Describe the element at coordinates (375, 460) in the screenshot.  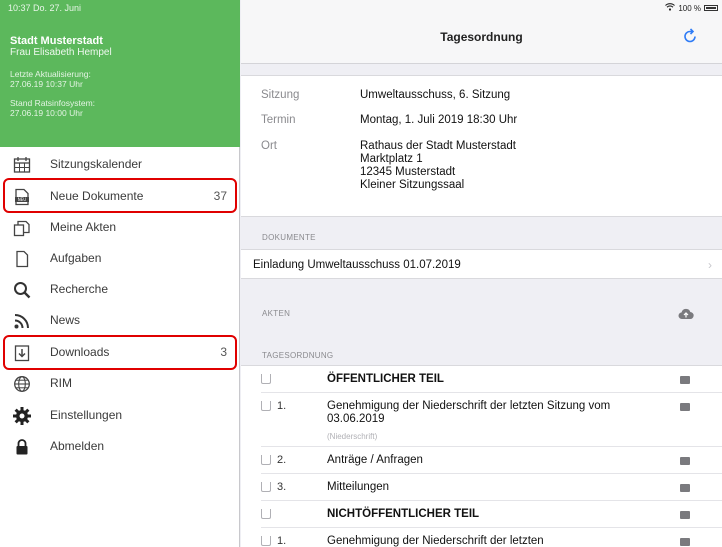
I see `agenda-title: Anträge / Anfragen` at that location.